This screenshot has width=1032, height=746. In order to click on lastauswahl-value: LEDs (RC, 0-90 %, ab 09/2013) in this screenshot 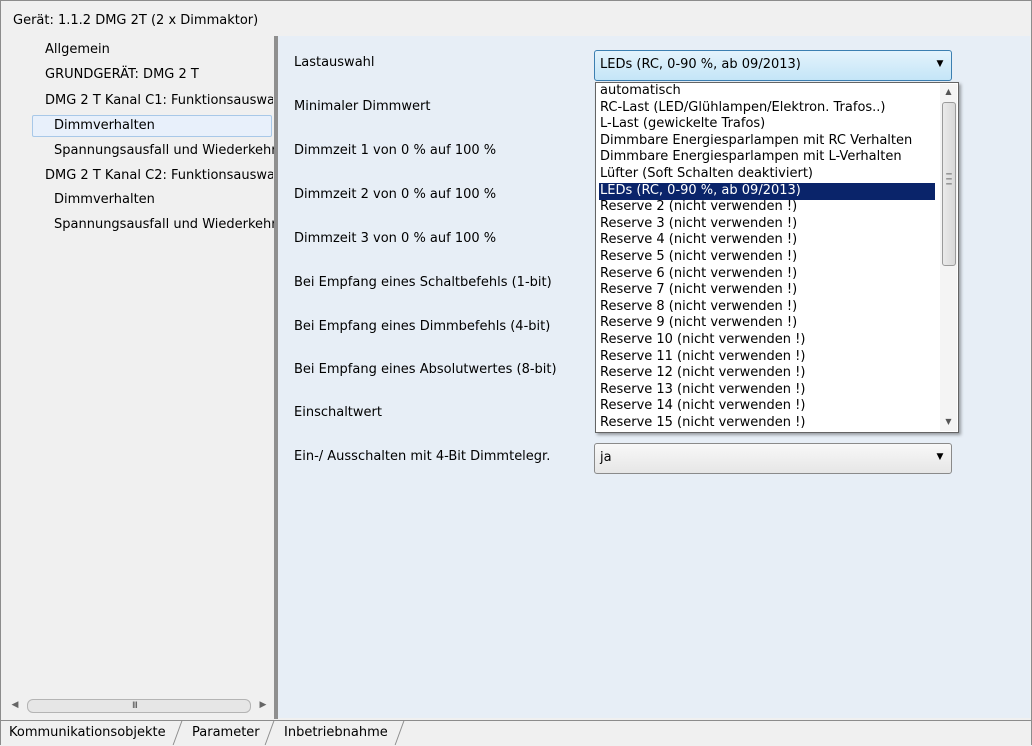, I will do `click(700, 64)`.